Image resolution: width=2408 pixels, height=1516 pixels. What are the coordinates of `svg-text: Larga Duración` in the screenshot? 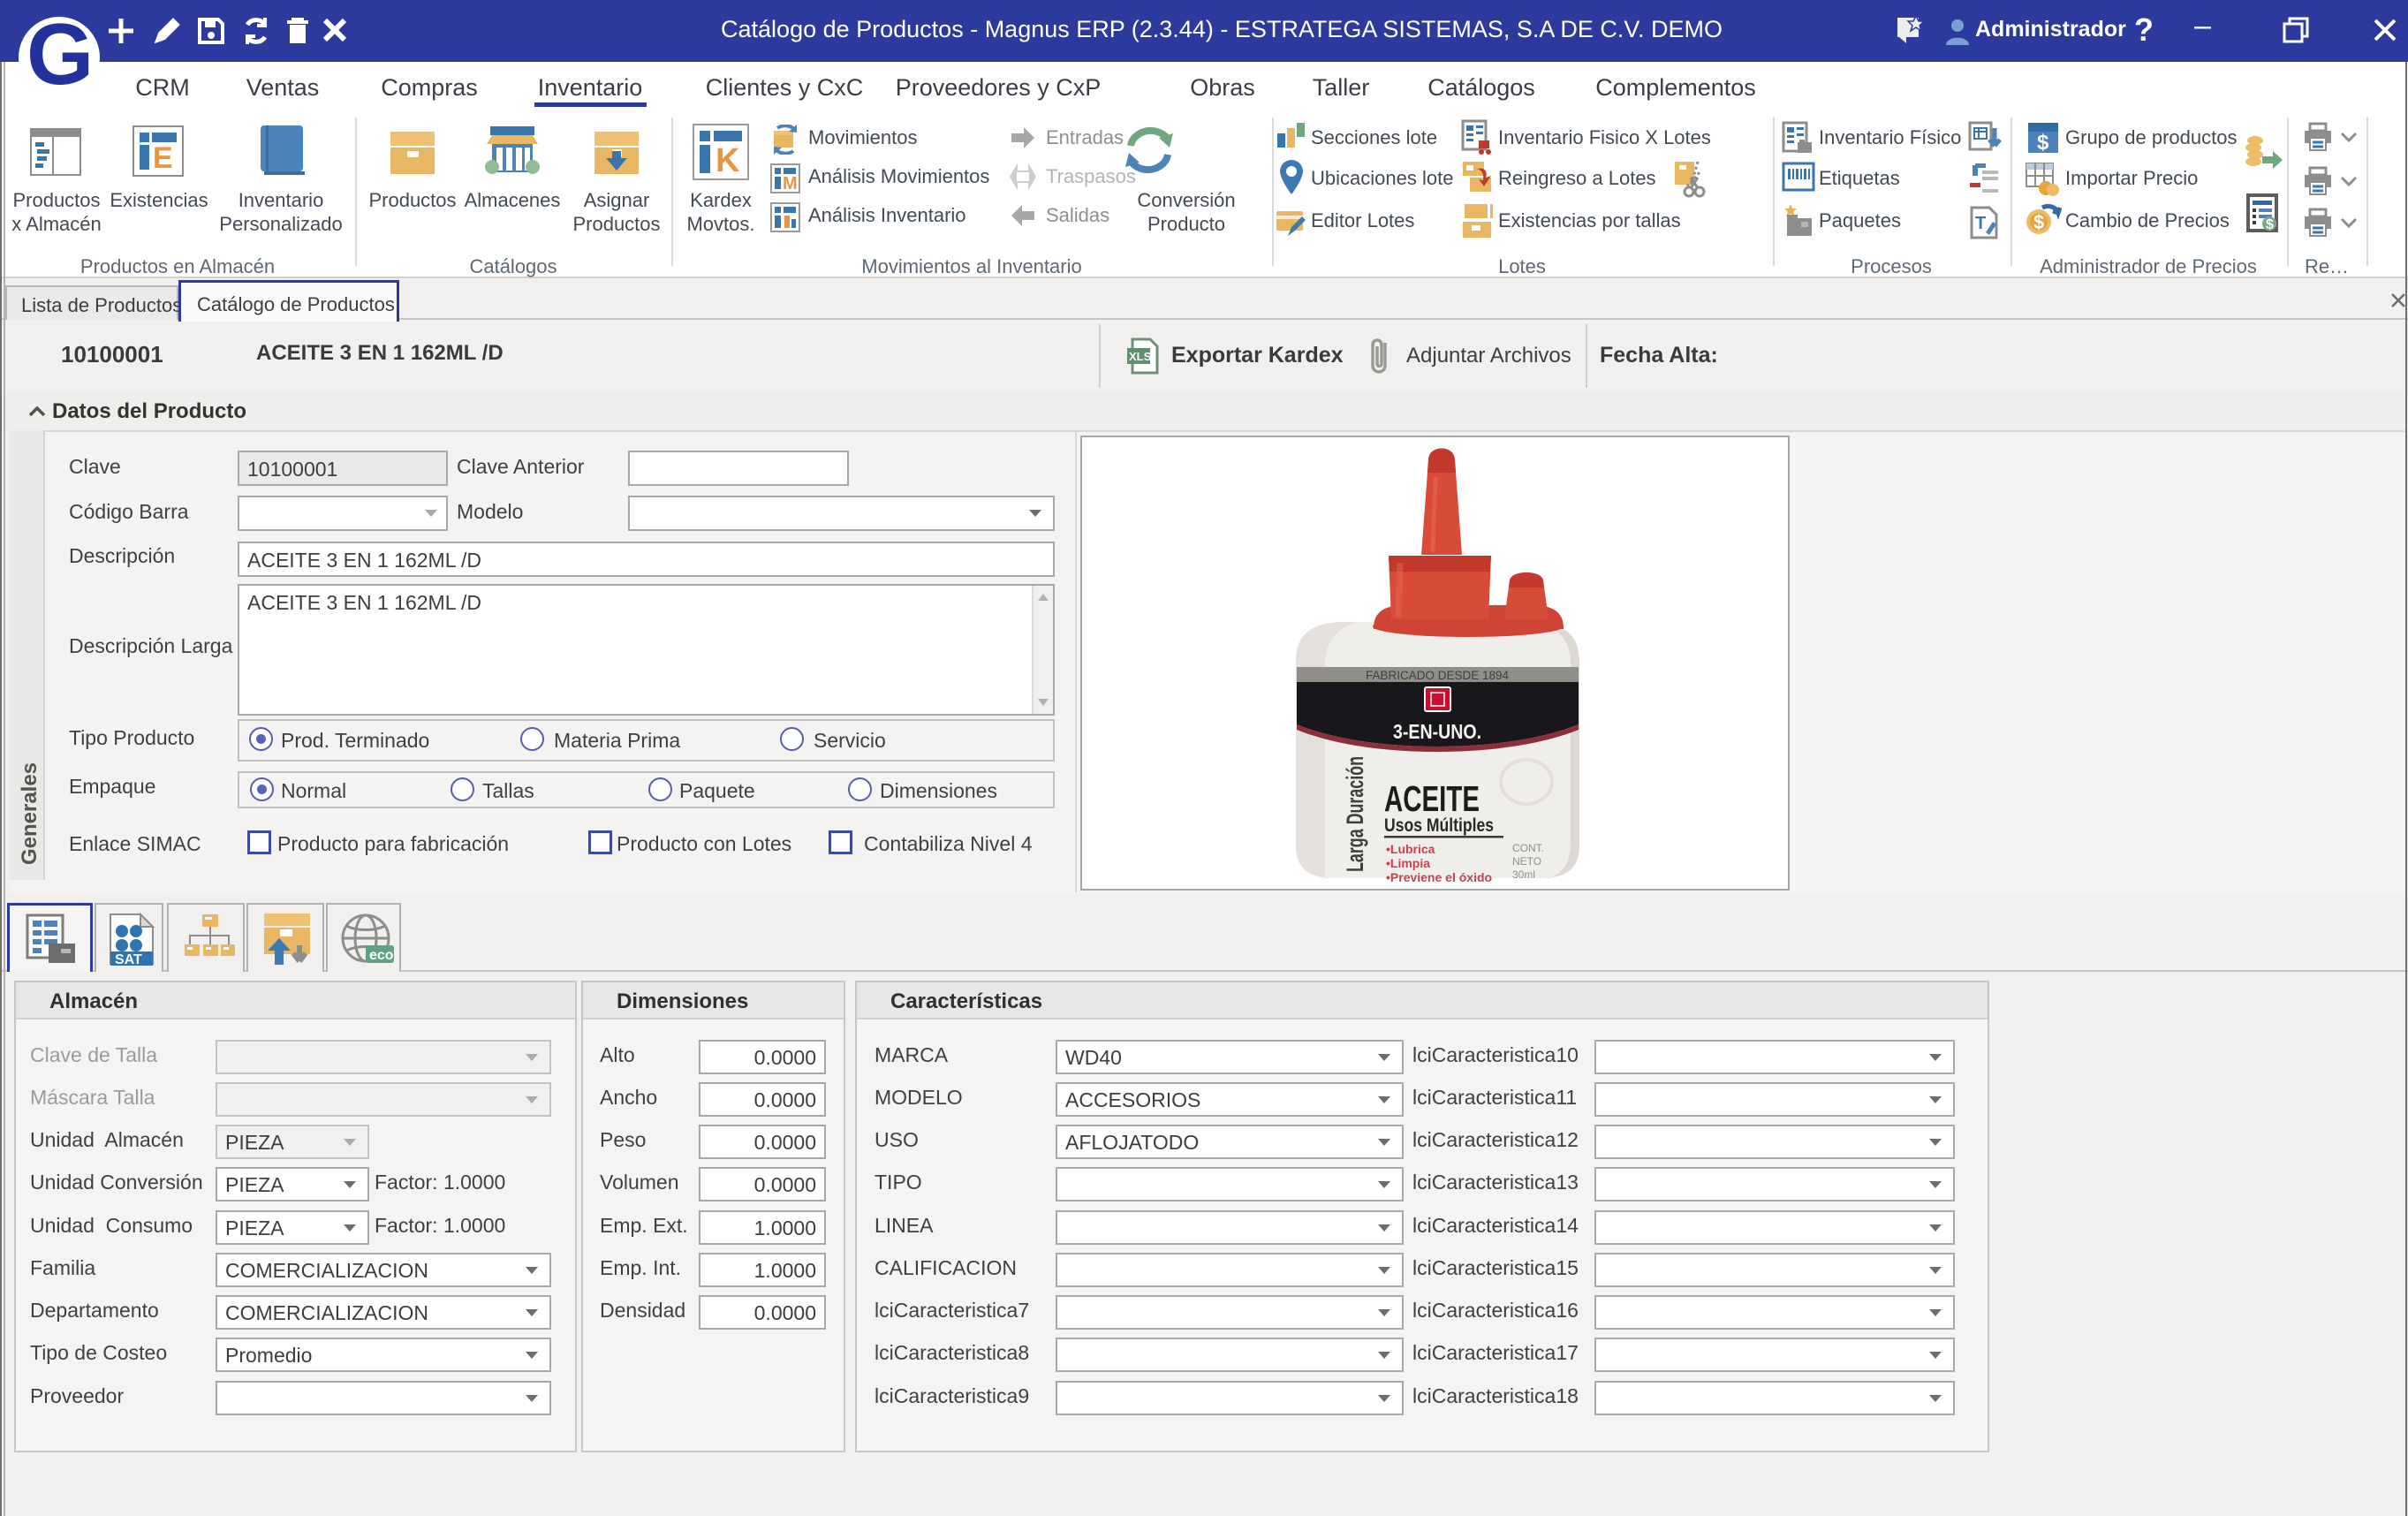 It's located at (1355, 814).